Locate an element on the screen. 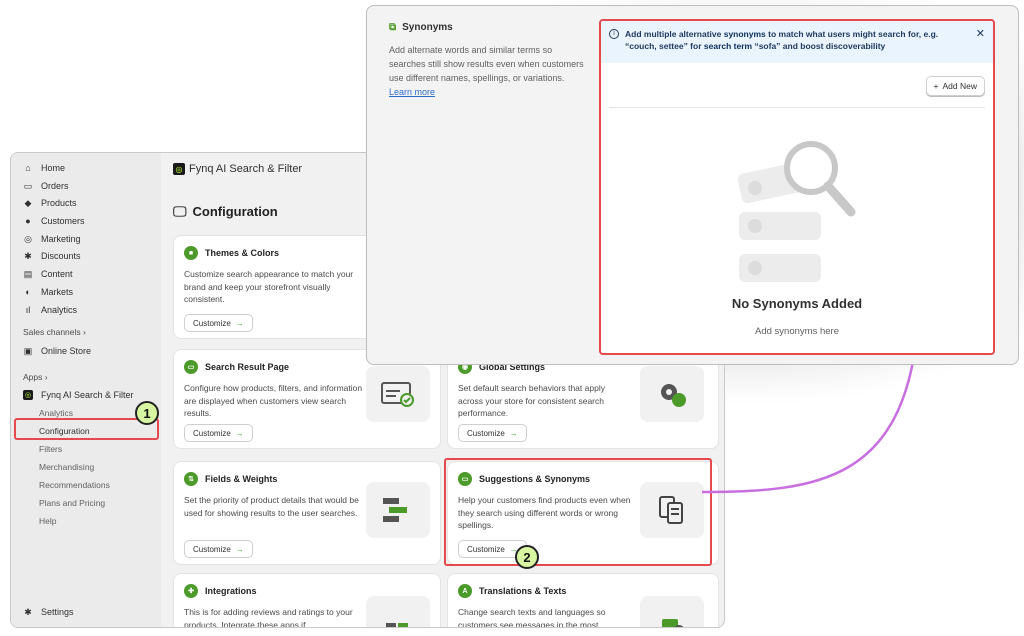 The image size is (1024, 636). gear-icon: ✱ is located at coordinates (28, 611).